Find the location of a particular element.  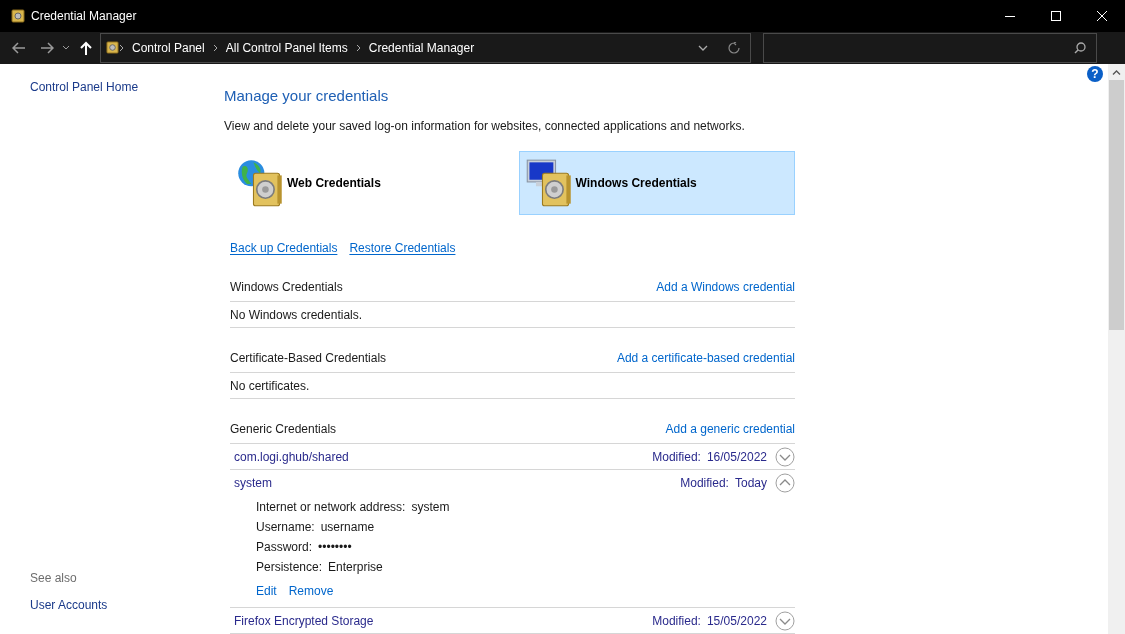

detail-value: username is located at coordinates (347, 527).